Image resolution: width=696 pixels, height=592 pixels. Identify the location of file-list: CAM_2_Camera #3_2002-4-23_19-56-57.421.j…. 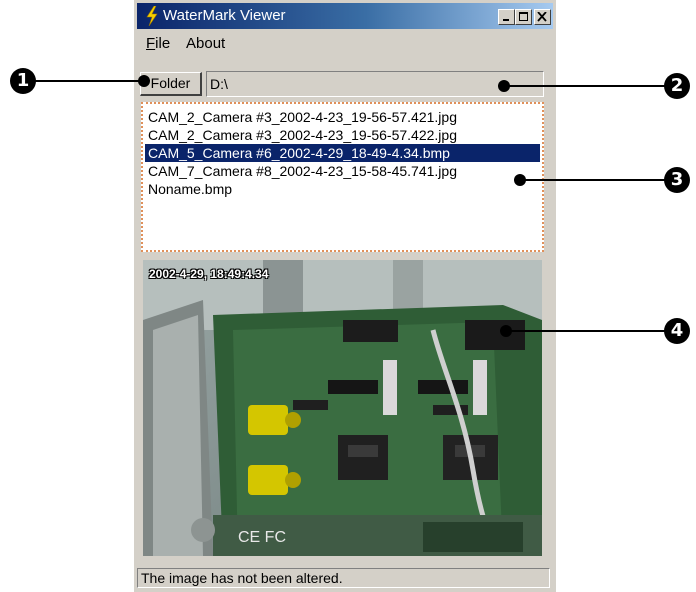
(342, 177).